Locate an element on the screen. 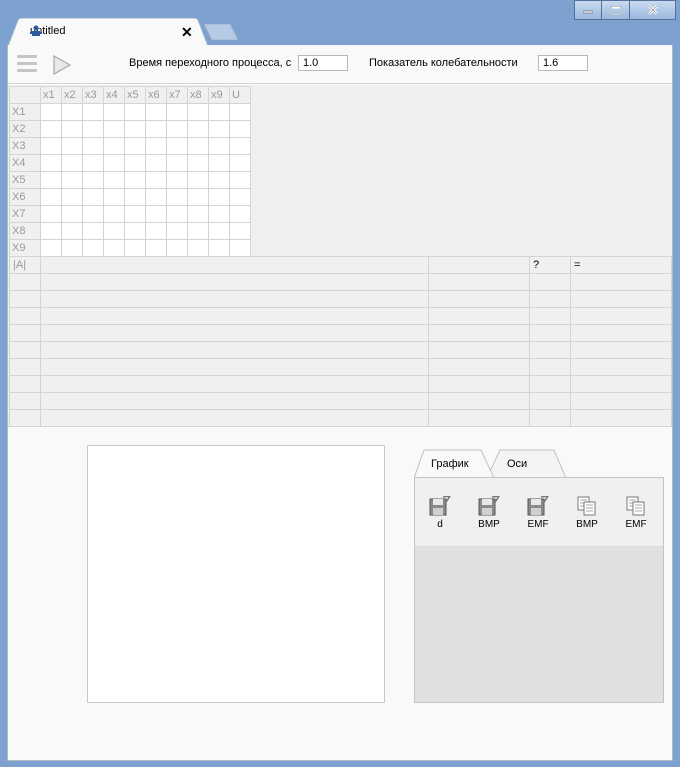  new-tab-button is located at coordinates (221, 32).